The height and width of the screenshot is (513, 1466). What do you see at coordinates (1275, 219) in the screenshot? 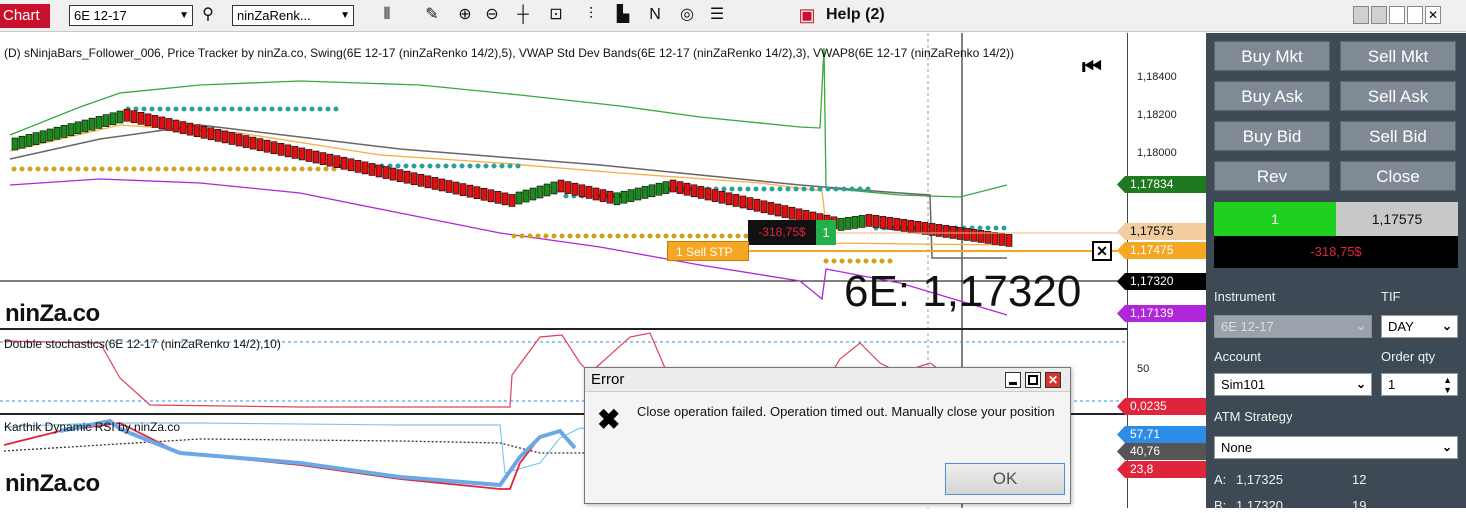
I see `position-qty: 1` at bounding box center [1275, 219].